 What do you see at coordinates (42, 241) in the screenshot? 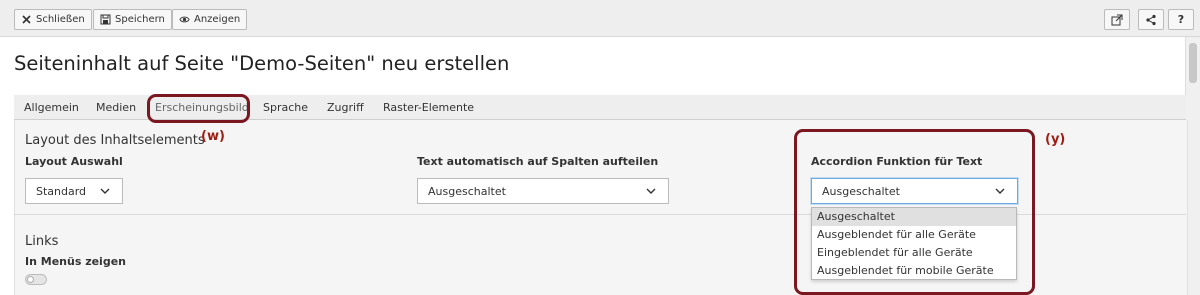
I see `section-title-links: Links` at bounding box center [42, 241].